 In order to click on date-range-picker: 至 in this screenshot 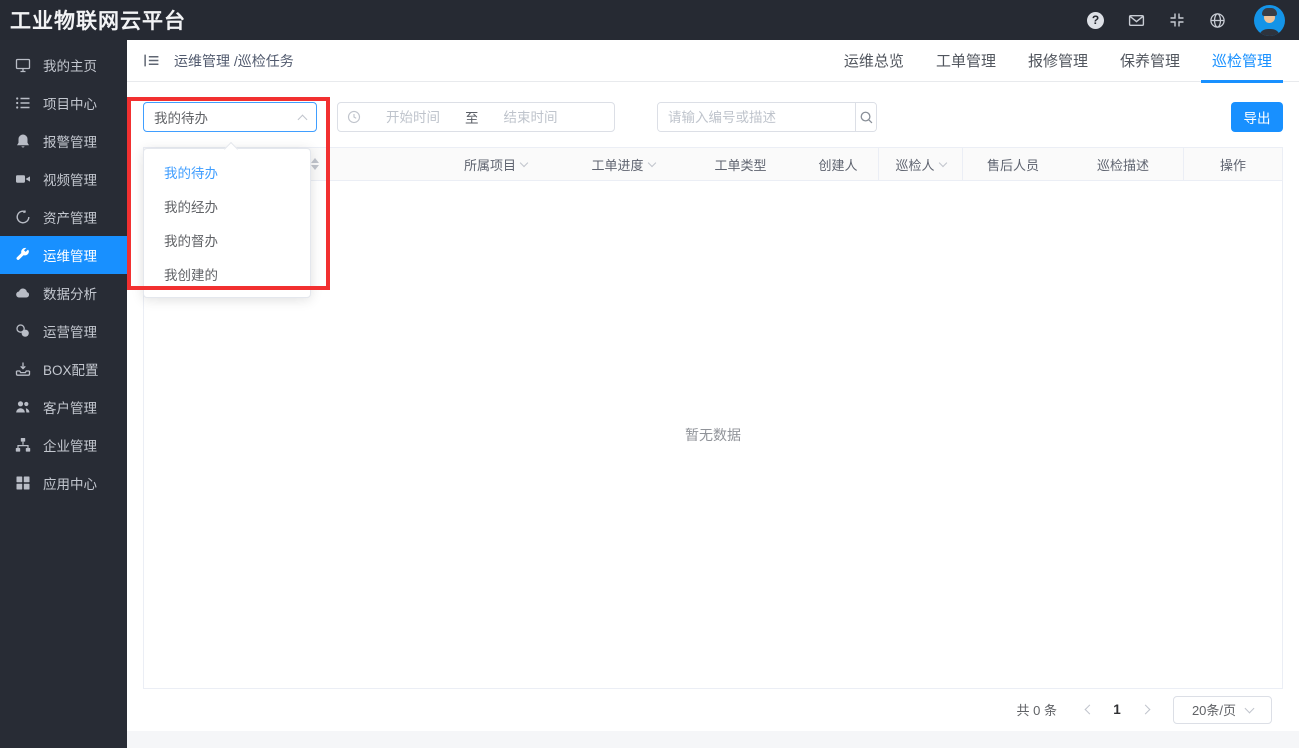, I will do `click(476, 117)`.